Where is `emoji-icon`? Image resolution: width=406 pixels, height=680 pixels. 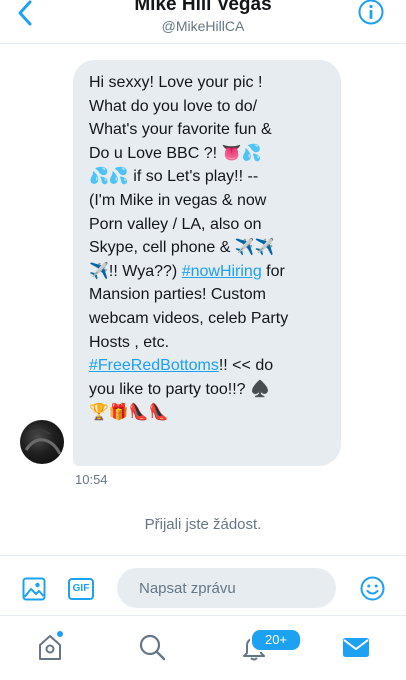 emoji-icon is located at coordinates (372, 588).